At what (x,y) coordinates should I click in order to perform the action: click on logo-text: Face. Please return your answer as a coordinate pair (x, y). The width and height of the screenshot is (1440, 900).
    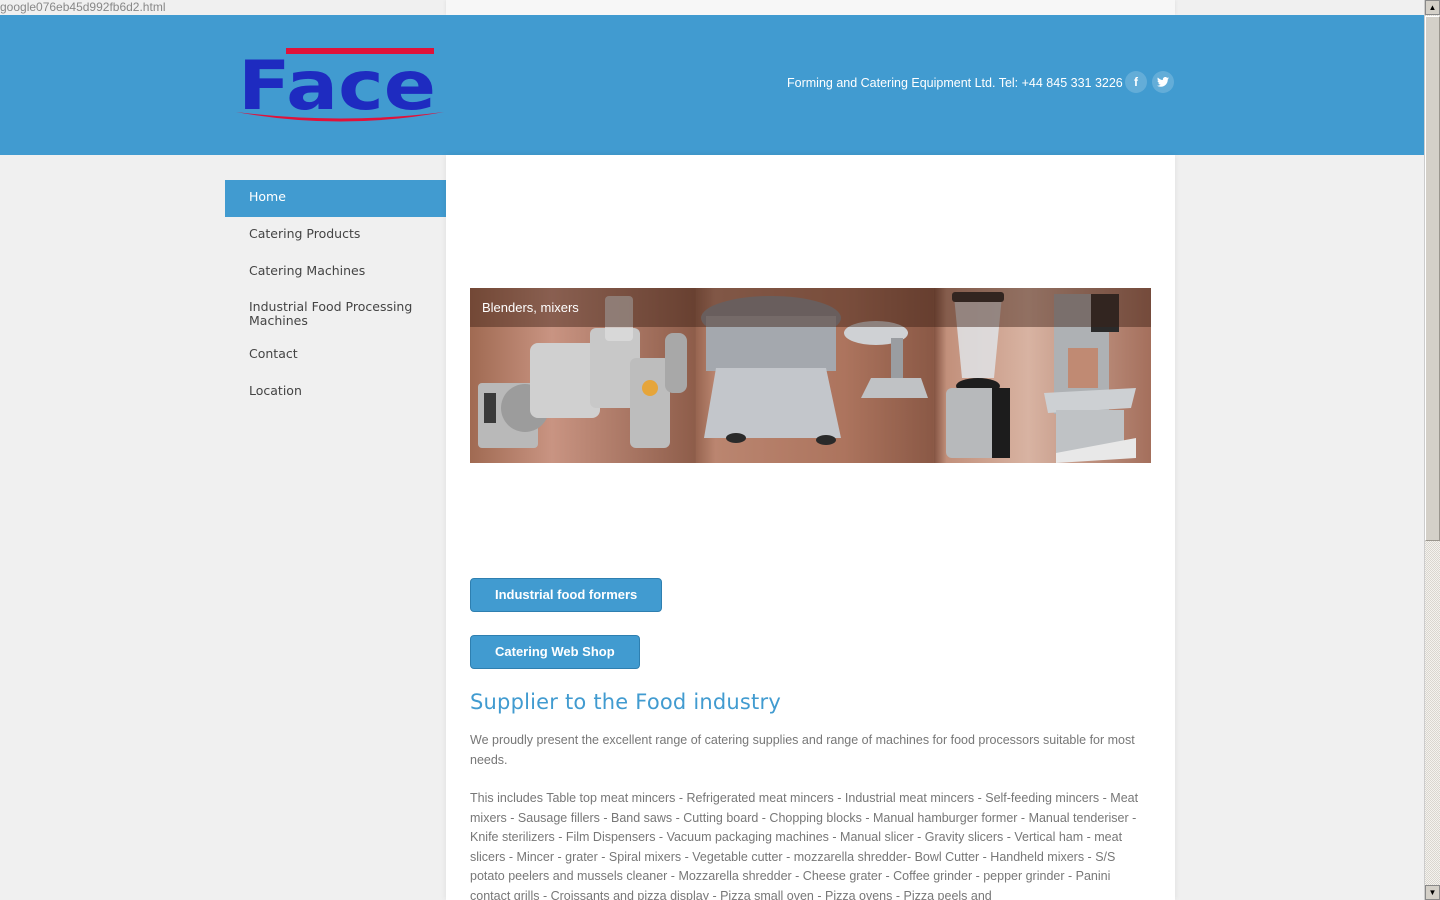
    Looking at the image, I should click on (337, 86).